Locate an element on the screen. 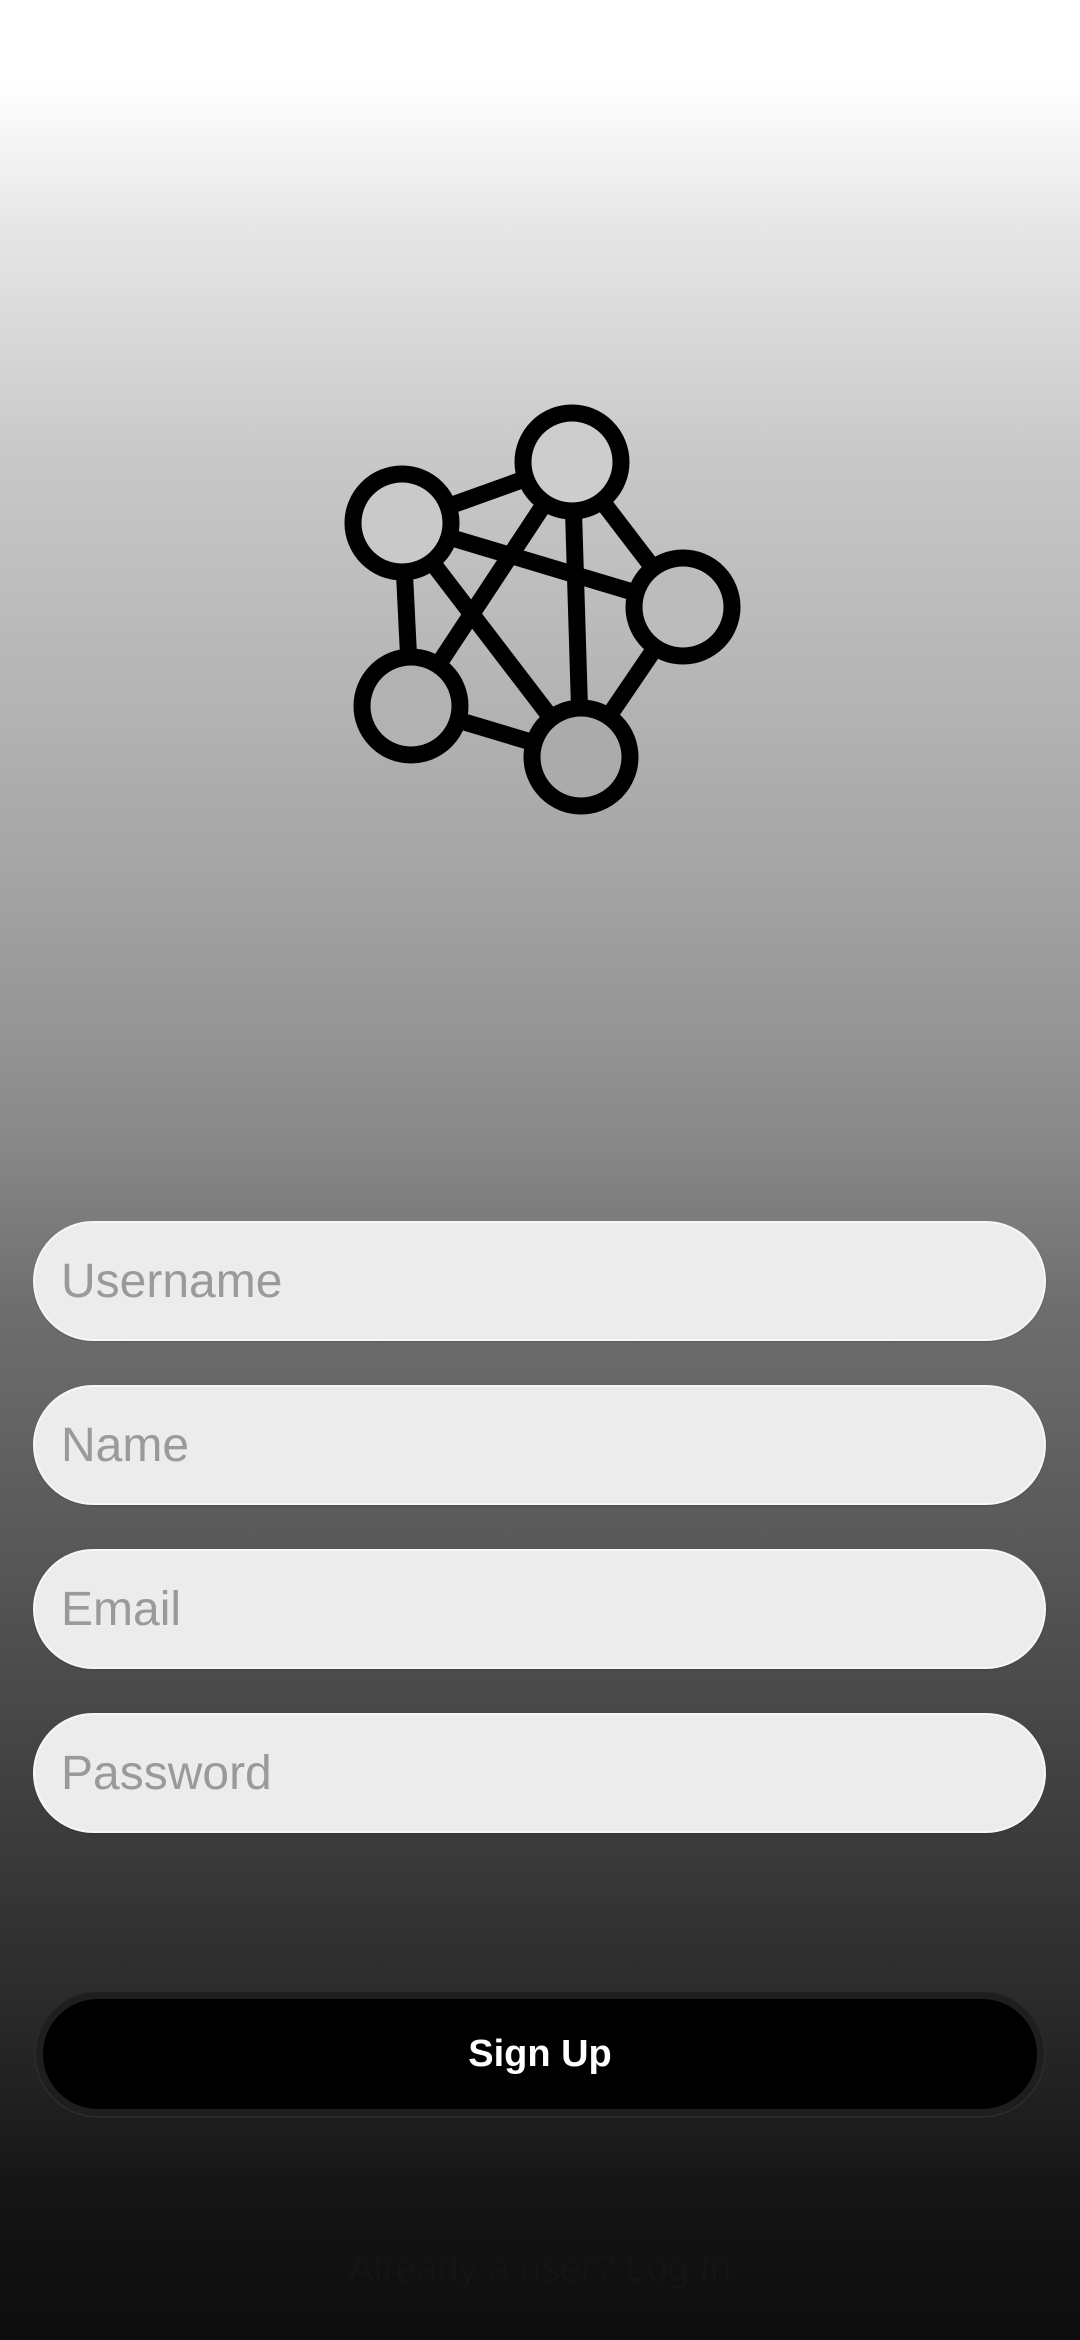 This screenshot has width=1080, height=2340. login-prompt: Already a user? Log In is located at coordinates (540, 2269).